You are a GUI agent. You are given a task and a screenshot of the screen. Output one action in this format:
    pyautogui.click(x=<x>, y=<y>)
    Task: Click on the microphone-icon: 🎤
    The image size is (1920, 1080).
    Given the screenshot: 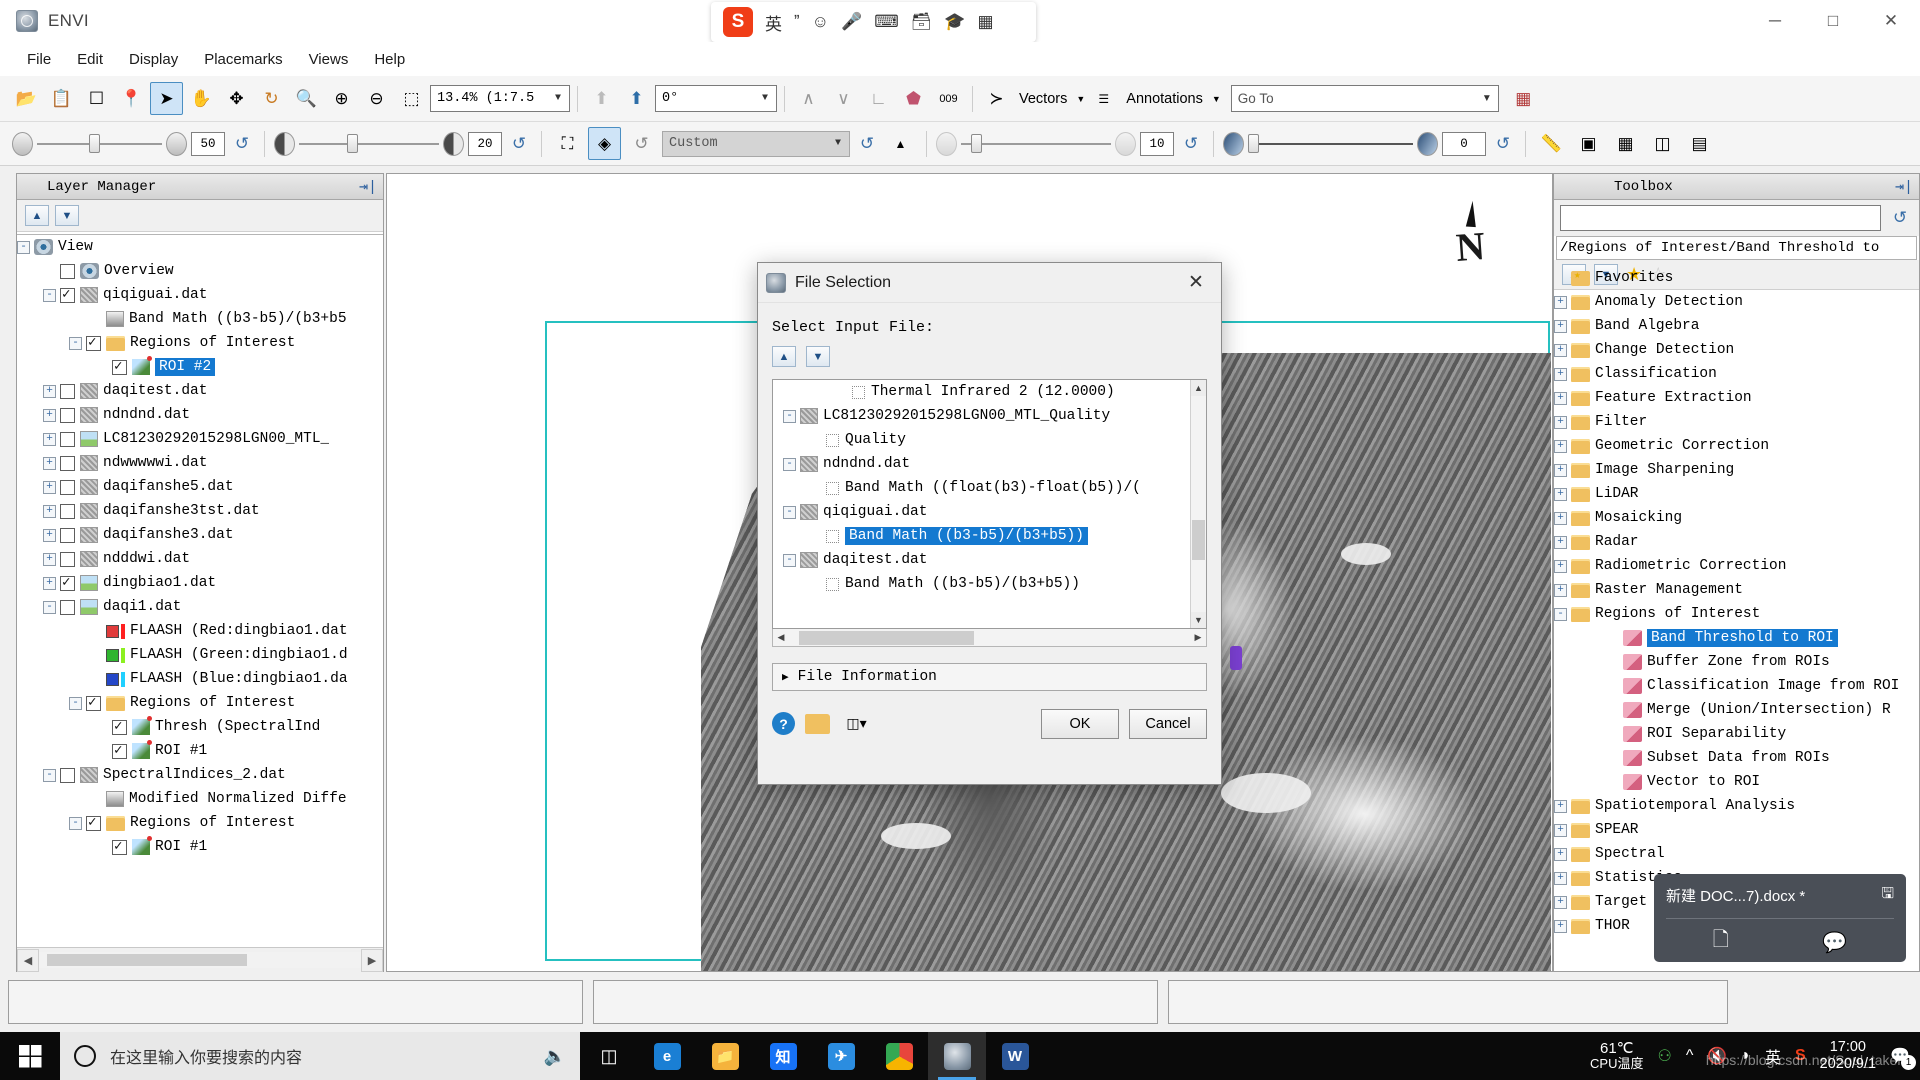 What is the action you would take?
    pyautogui.click(x=851, y=22)
    